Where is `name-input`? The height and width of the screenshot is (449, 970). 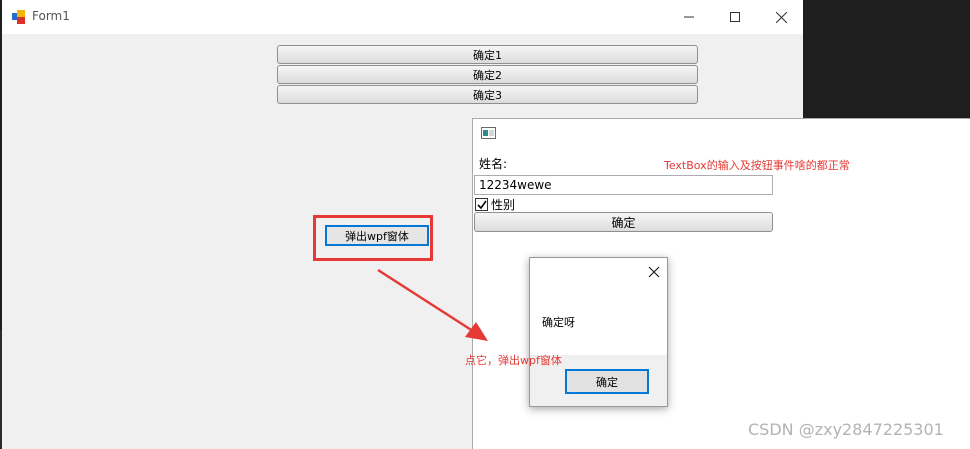
name-input is located at coordinates (623, 185).